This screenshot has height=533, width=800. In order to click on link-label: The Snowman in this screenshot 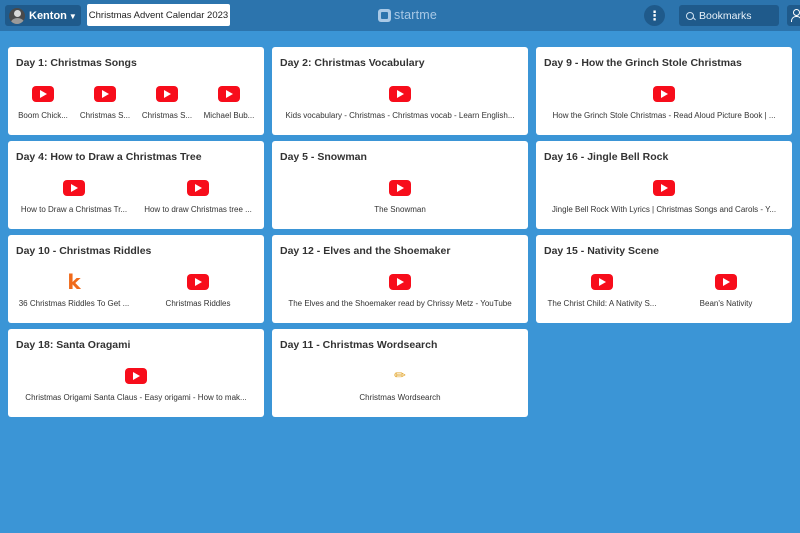, I will do `click(400, 209)`.